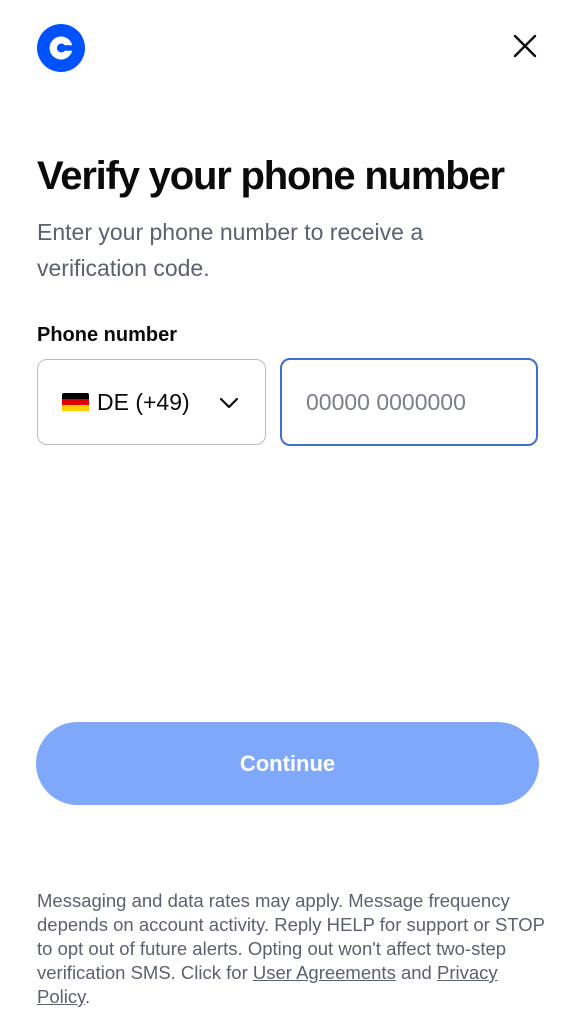  What do you see at coordinates (143, 401) in the screenshot?
I see `country-code-value: DE (+49)` at bounding box center [143, 401].